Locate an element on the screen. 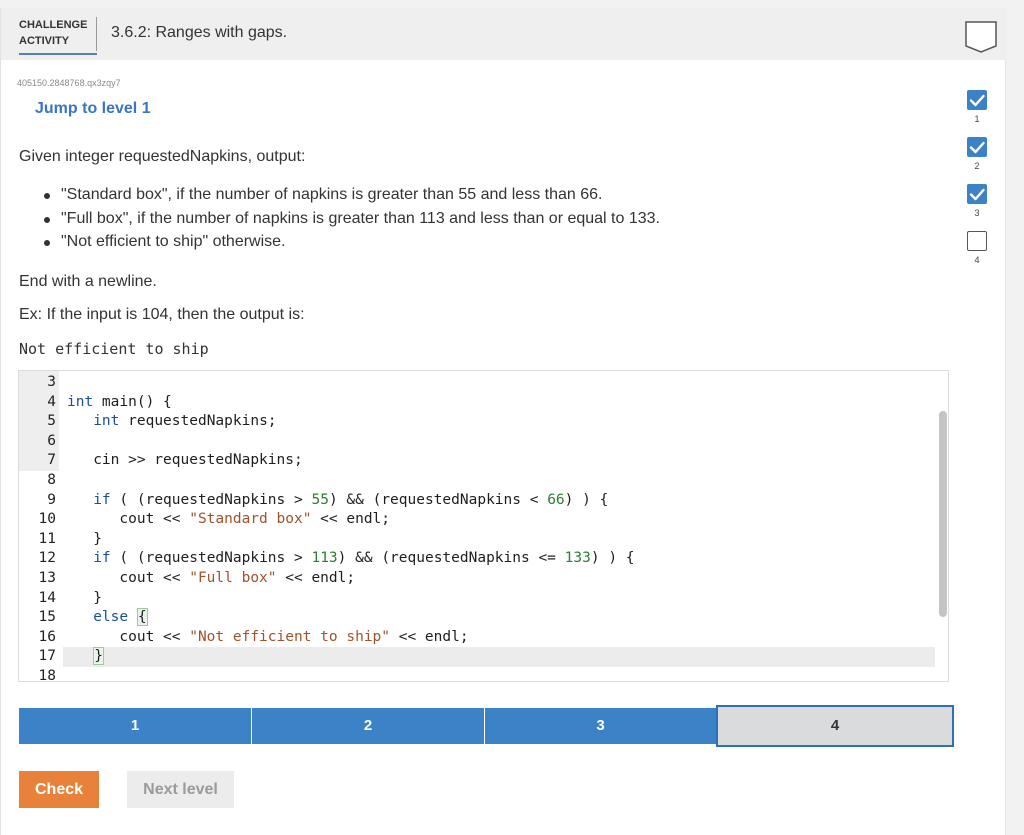  list-item: "Not efficient to ship" otherwise. is located at coordinates (347, 245).